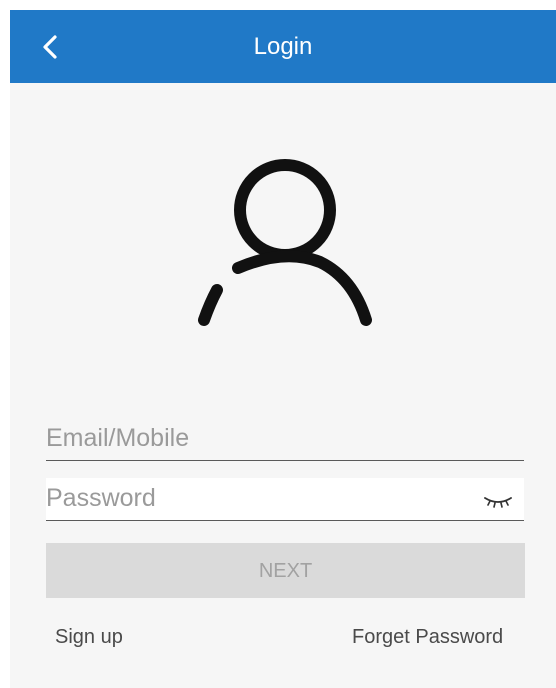  I want to click on toggle-password-visibility-button, so click(498, 502).